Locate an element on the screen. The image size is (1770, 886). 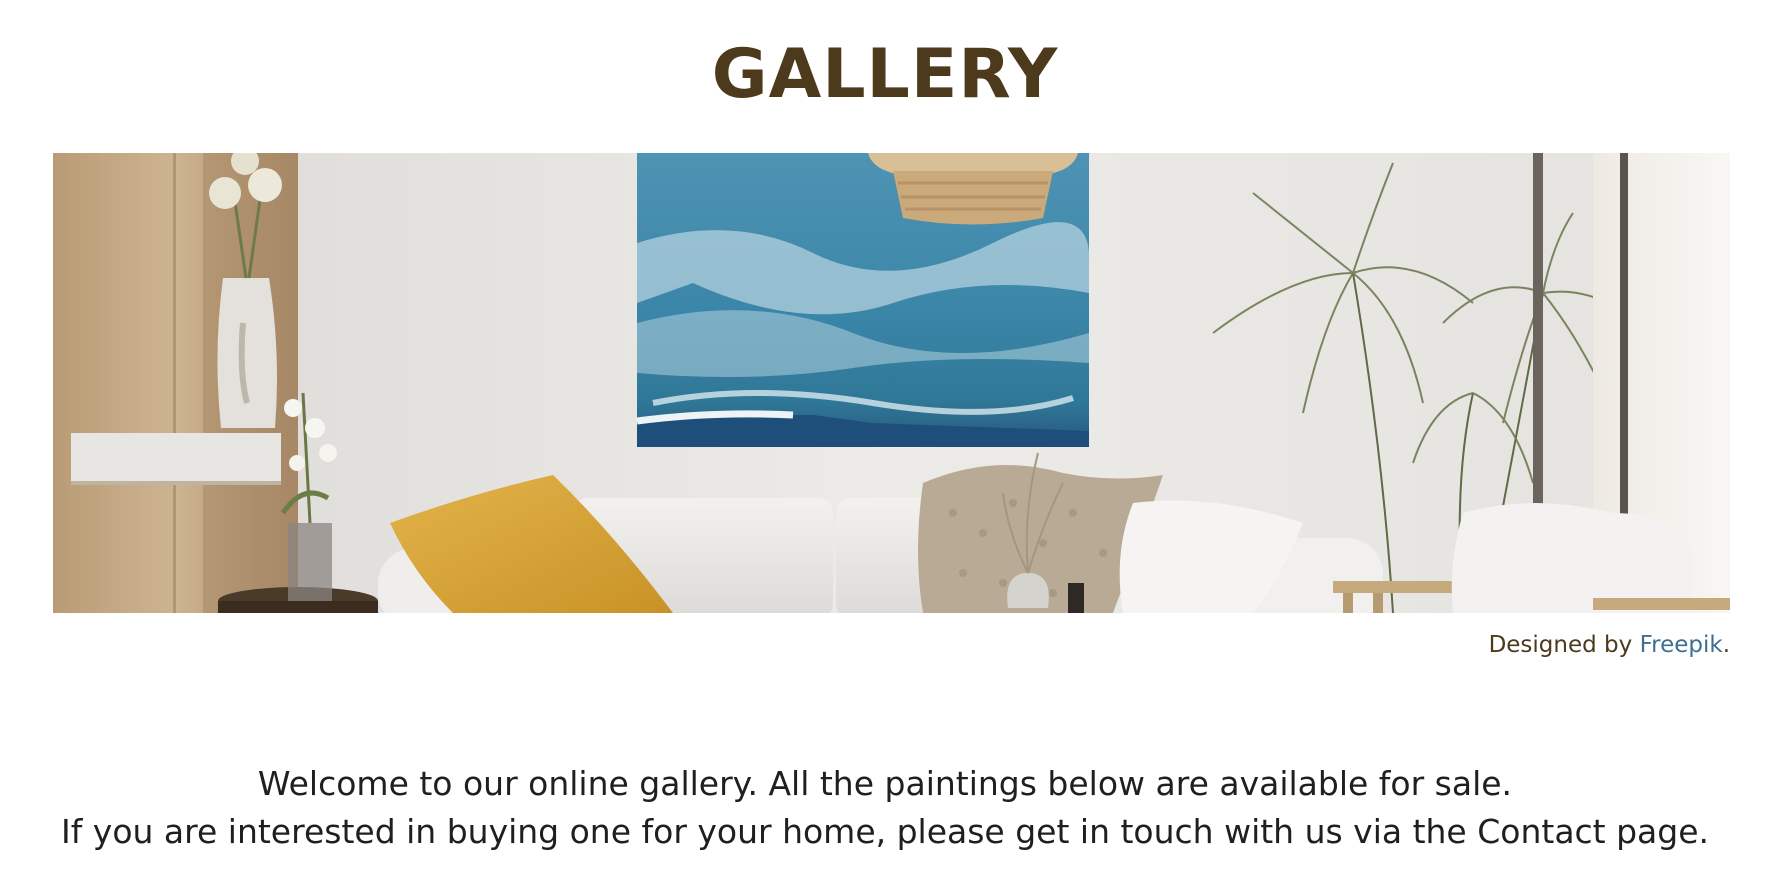
freepik-link: Freepik is located at coordinates (1681, 645).